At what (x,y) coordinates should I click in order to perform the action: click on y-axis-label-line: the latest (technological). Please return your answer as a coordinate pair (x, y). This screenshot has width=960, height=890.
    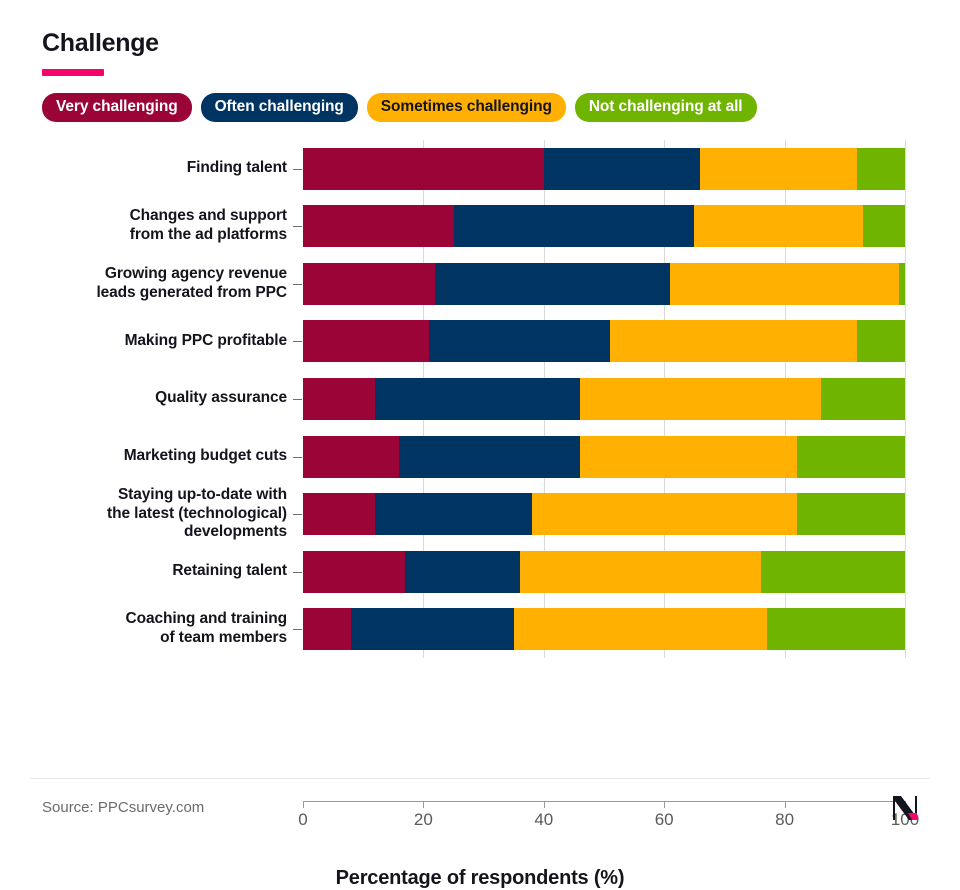
    Looking at the image, I should click on (197, 513).